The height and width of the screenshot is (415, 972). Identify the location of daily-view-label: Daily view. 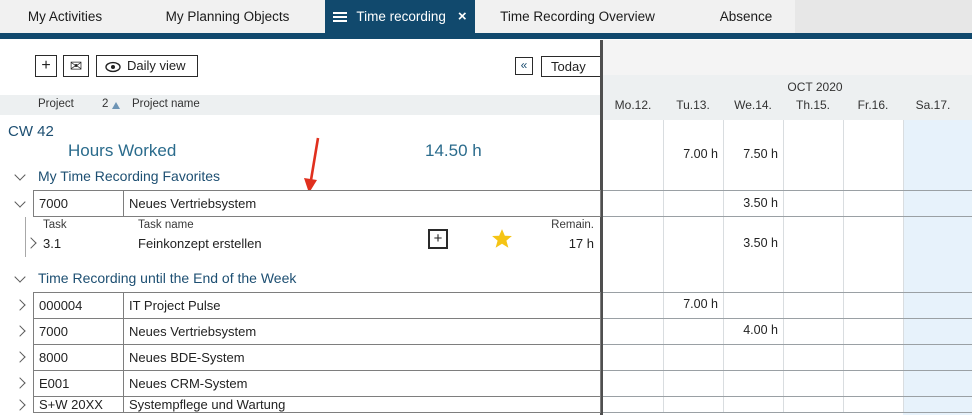
(156, 65).